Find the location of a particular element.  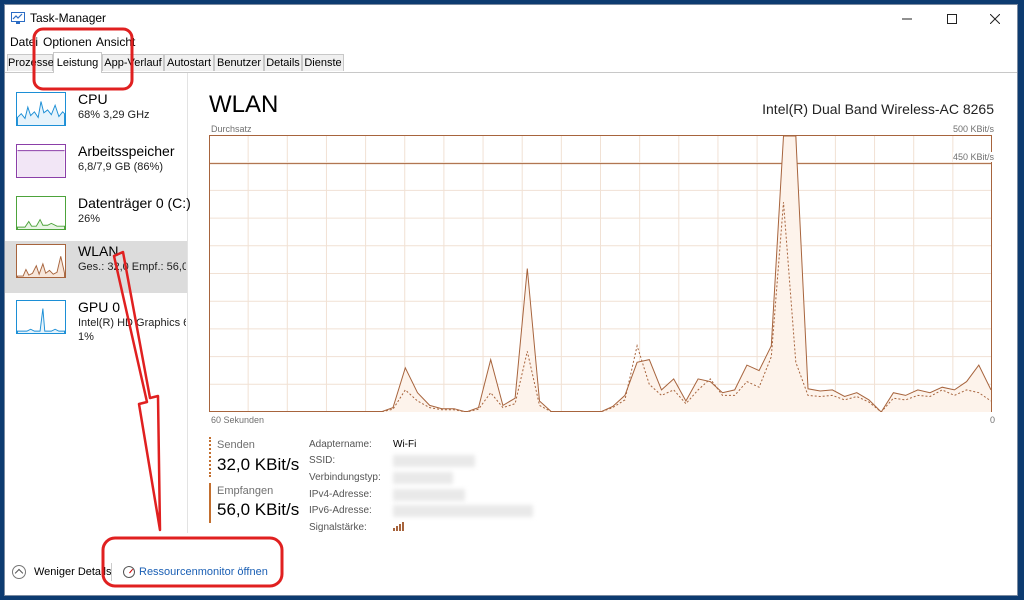

detail-title: WLAN is located at coordinates (244, 104).